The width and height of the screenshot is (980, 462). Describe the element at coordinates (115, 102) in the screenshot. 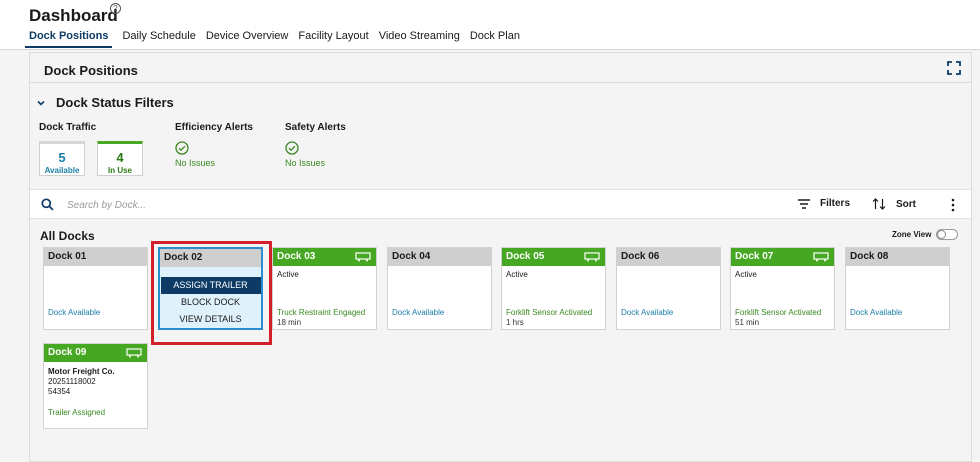

I see `filters-title: Dock Status Filters` at that location.